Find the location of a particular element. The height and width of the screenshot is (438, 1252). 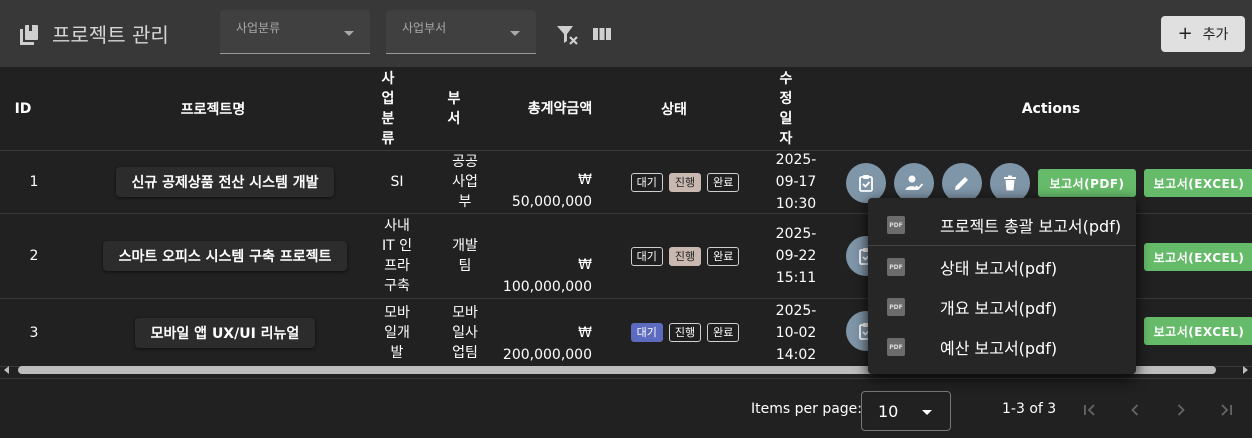

row-id: 2 is located at coordinates (34, 256).